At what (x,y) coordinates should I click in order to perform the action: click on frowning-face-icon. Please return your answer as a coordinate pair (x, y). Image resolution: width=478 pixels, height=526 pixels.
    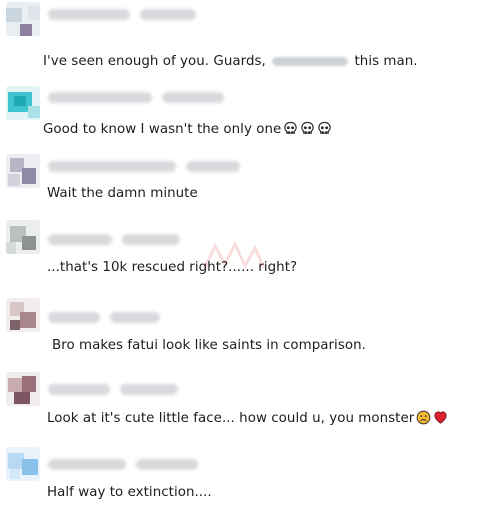
    Looking at the image, I should click on (423, 419).